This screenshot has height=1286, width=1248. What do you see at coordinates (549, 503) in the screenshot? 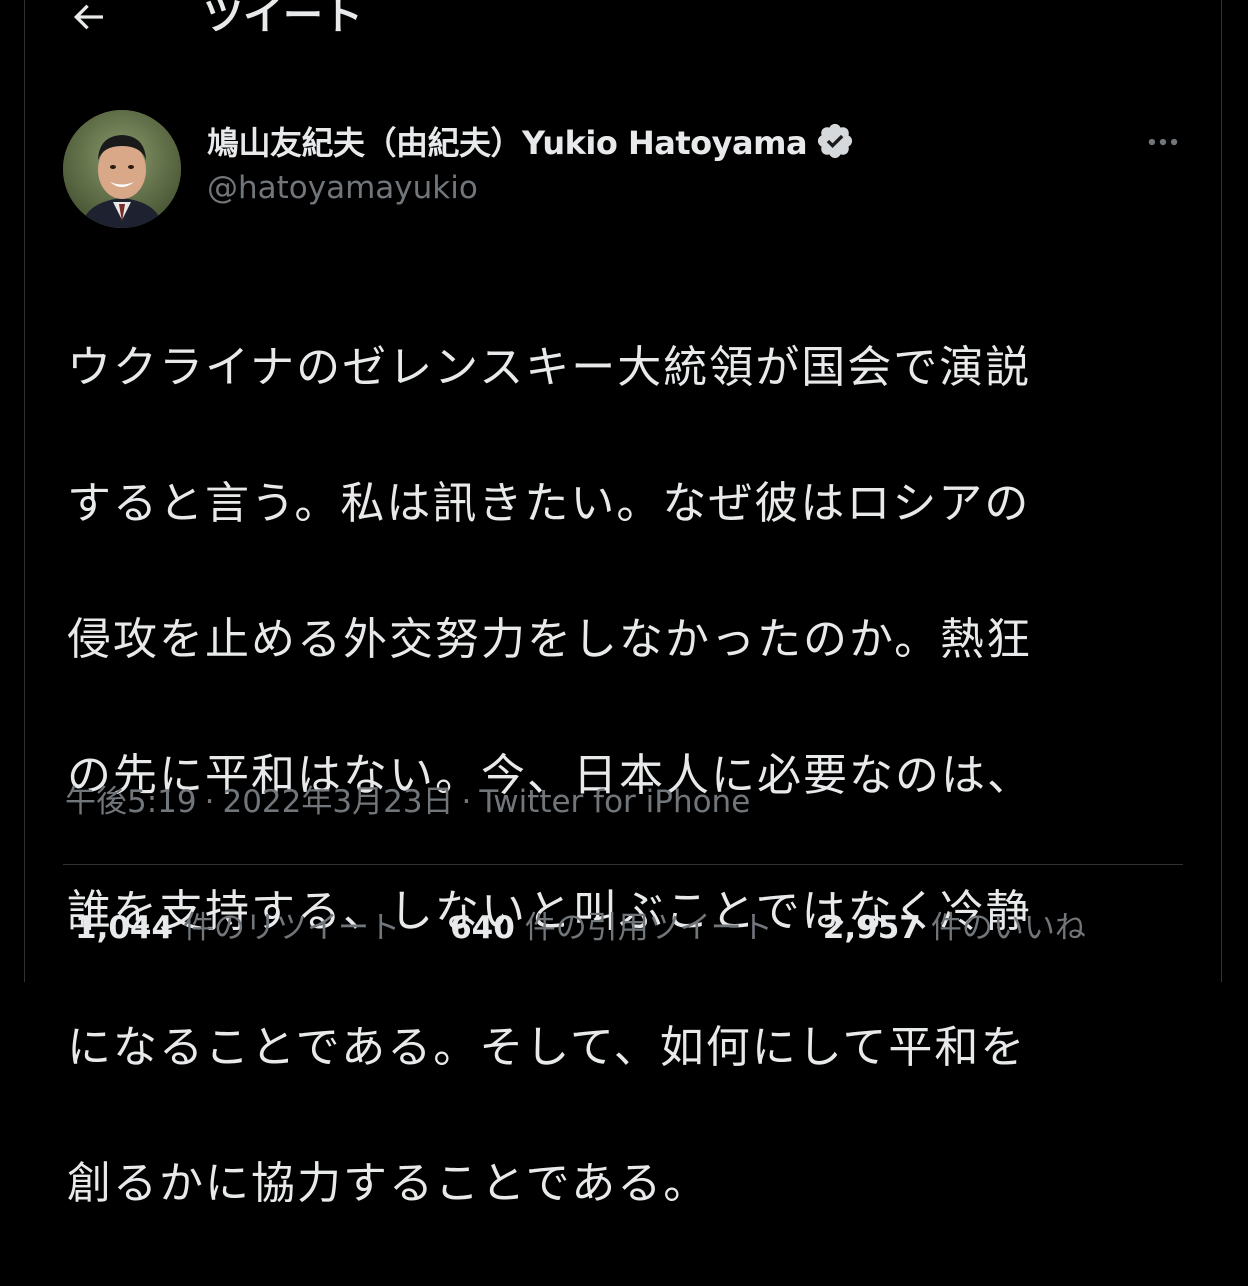
I see `tweet-text-line: すると言う。私は訊きたい。なぜ彼はロシアの` at bounding box center [549, 503].